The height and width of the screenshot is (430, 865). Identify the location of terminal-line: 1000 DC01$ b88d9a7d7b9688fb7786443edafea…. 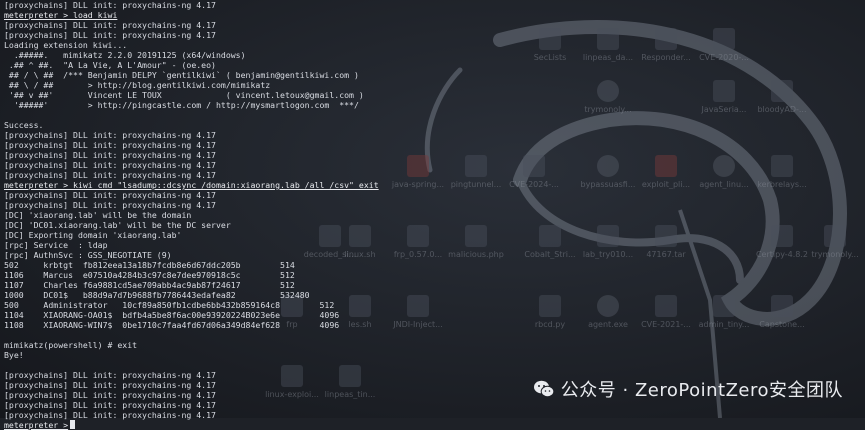
(157, 295).